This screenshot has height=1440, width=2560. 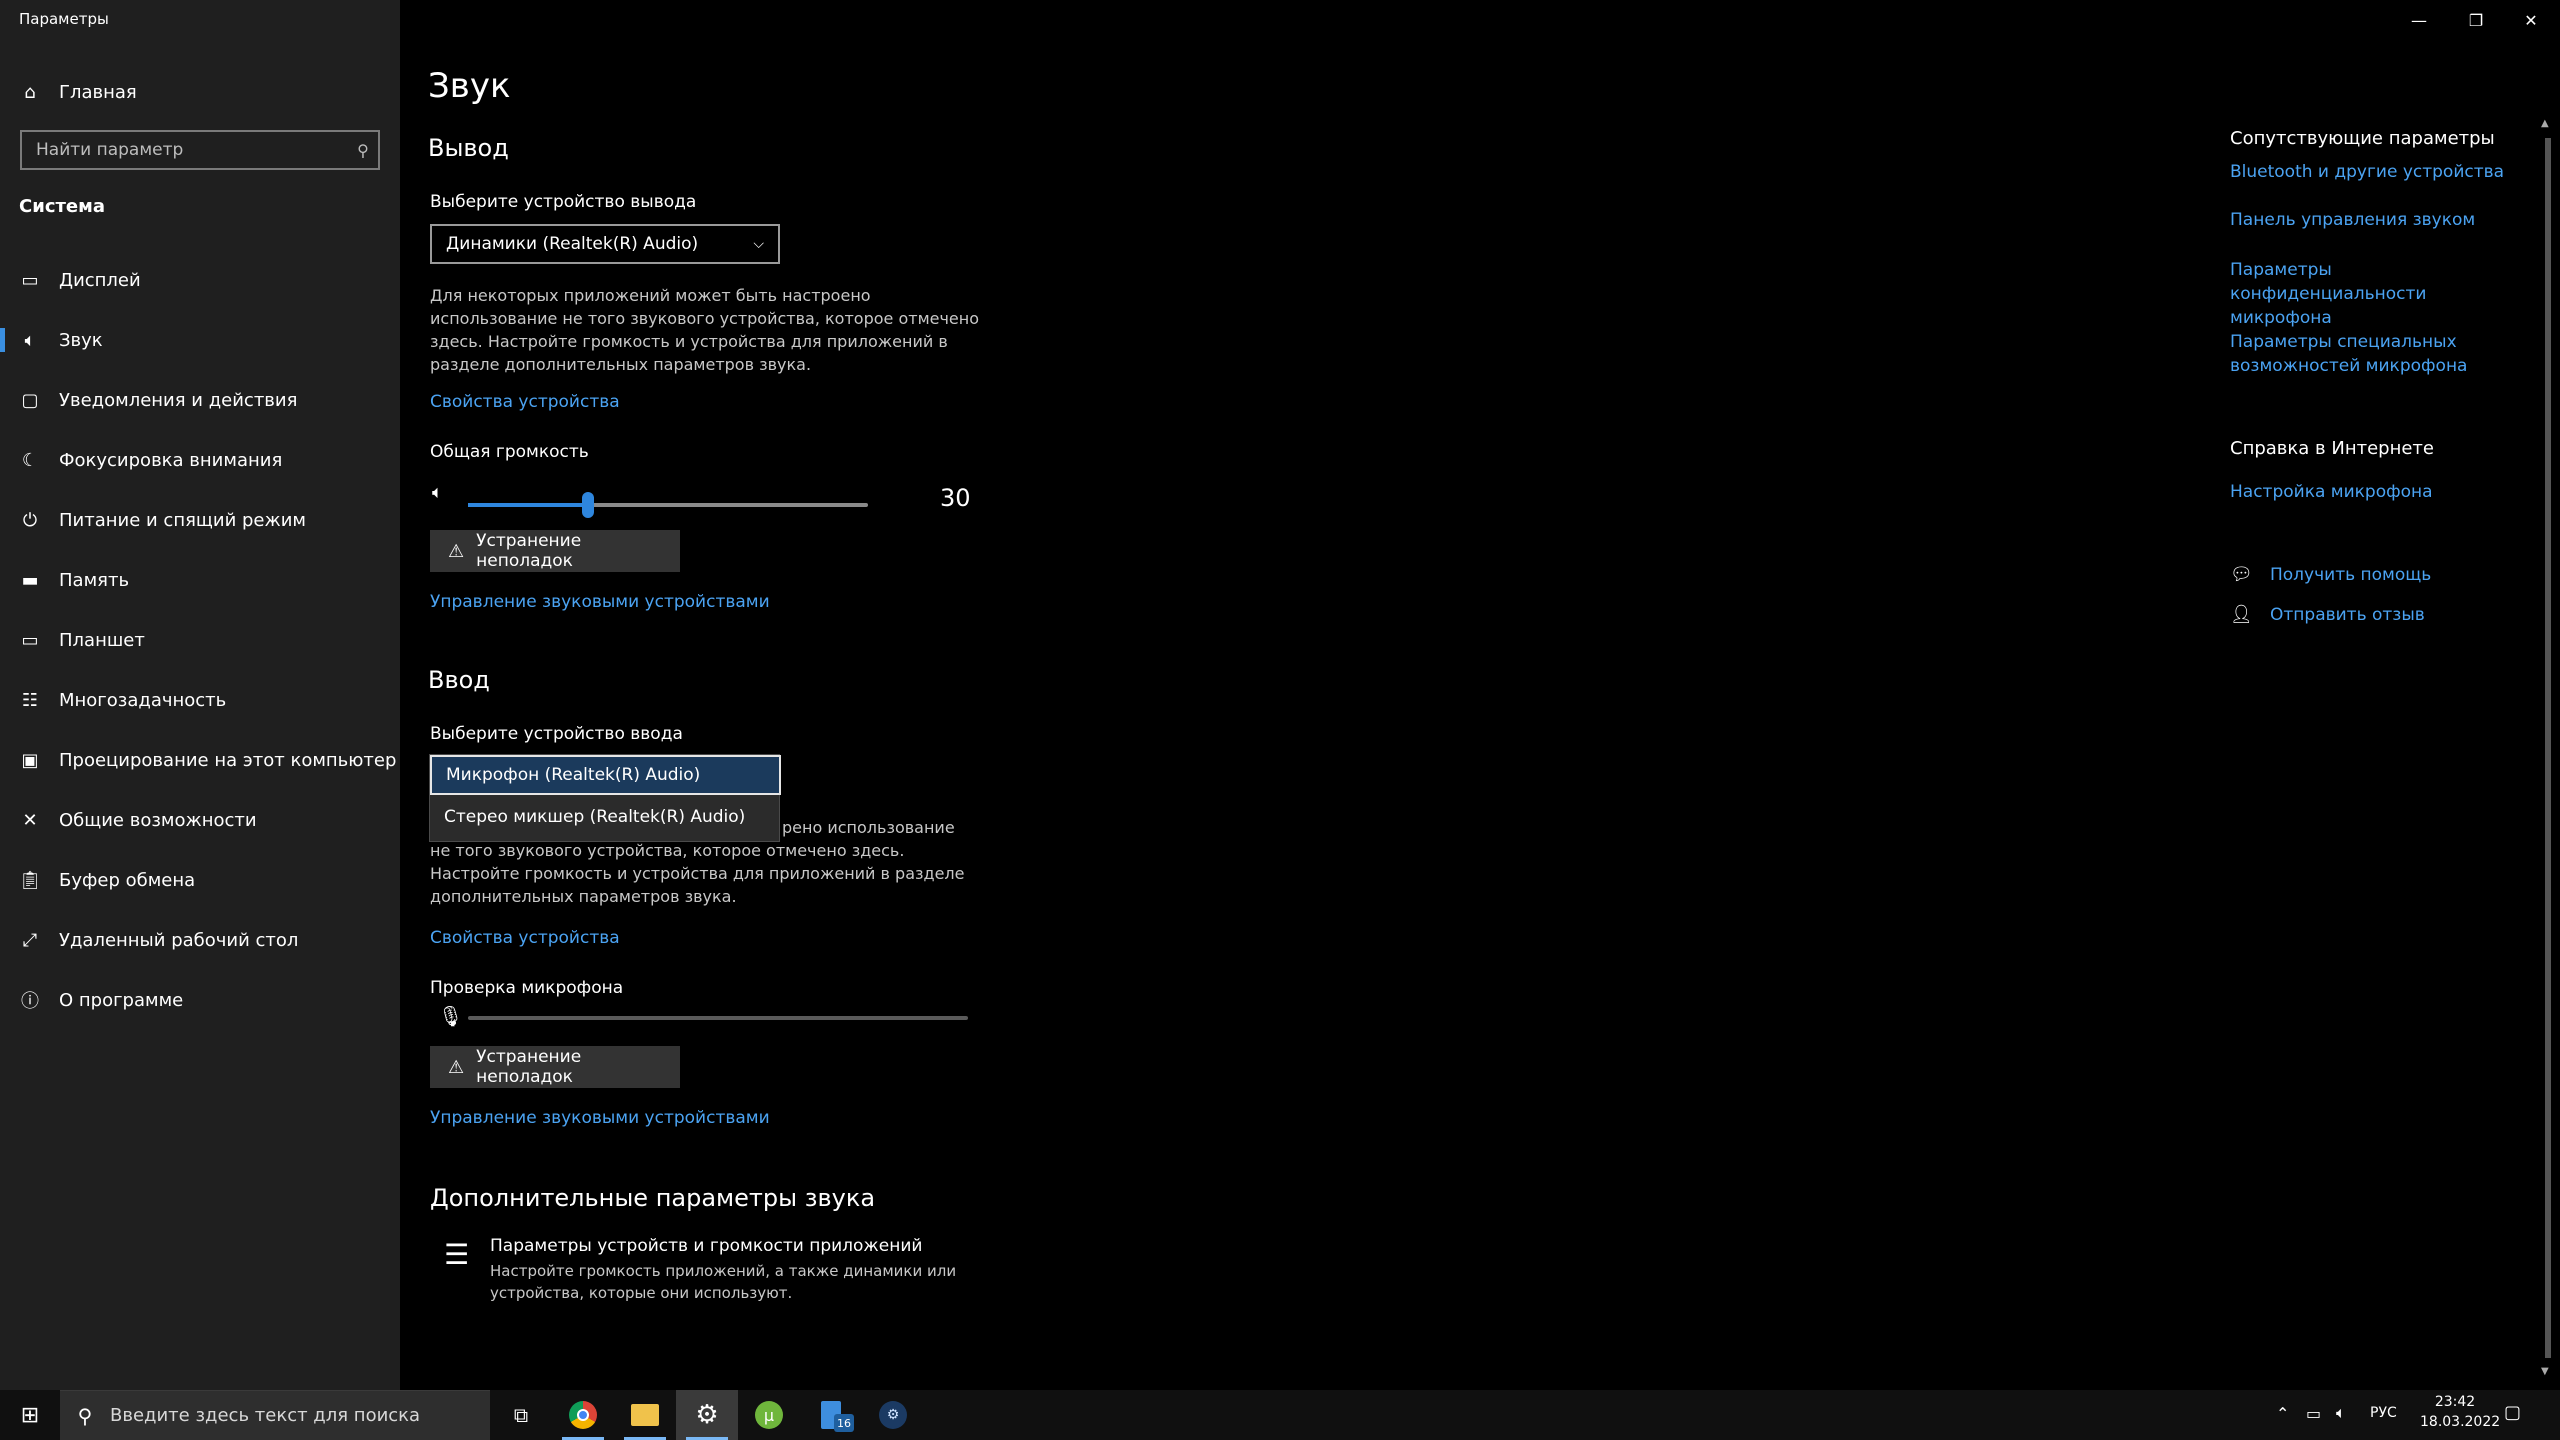 What do you see at coordinates (2362, 138) in the screenshot?
I see `related-heading: Сопутствующие параметры` at bounding box center [2362, 138].